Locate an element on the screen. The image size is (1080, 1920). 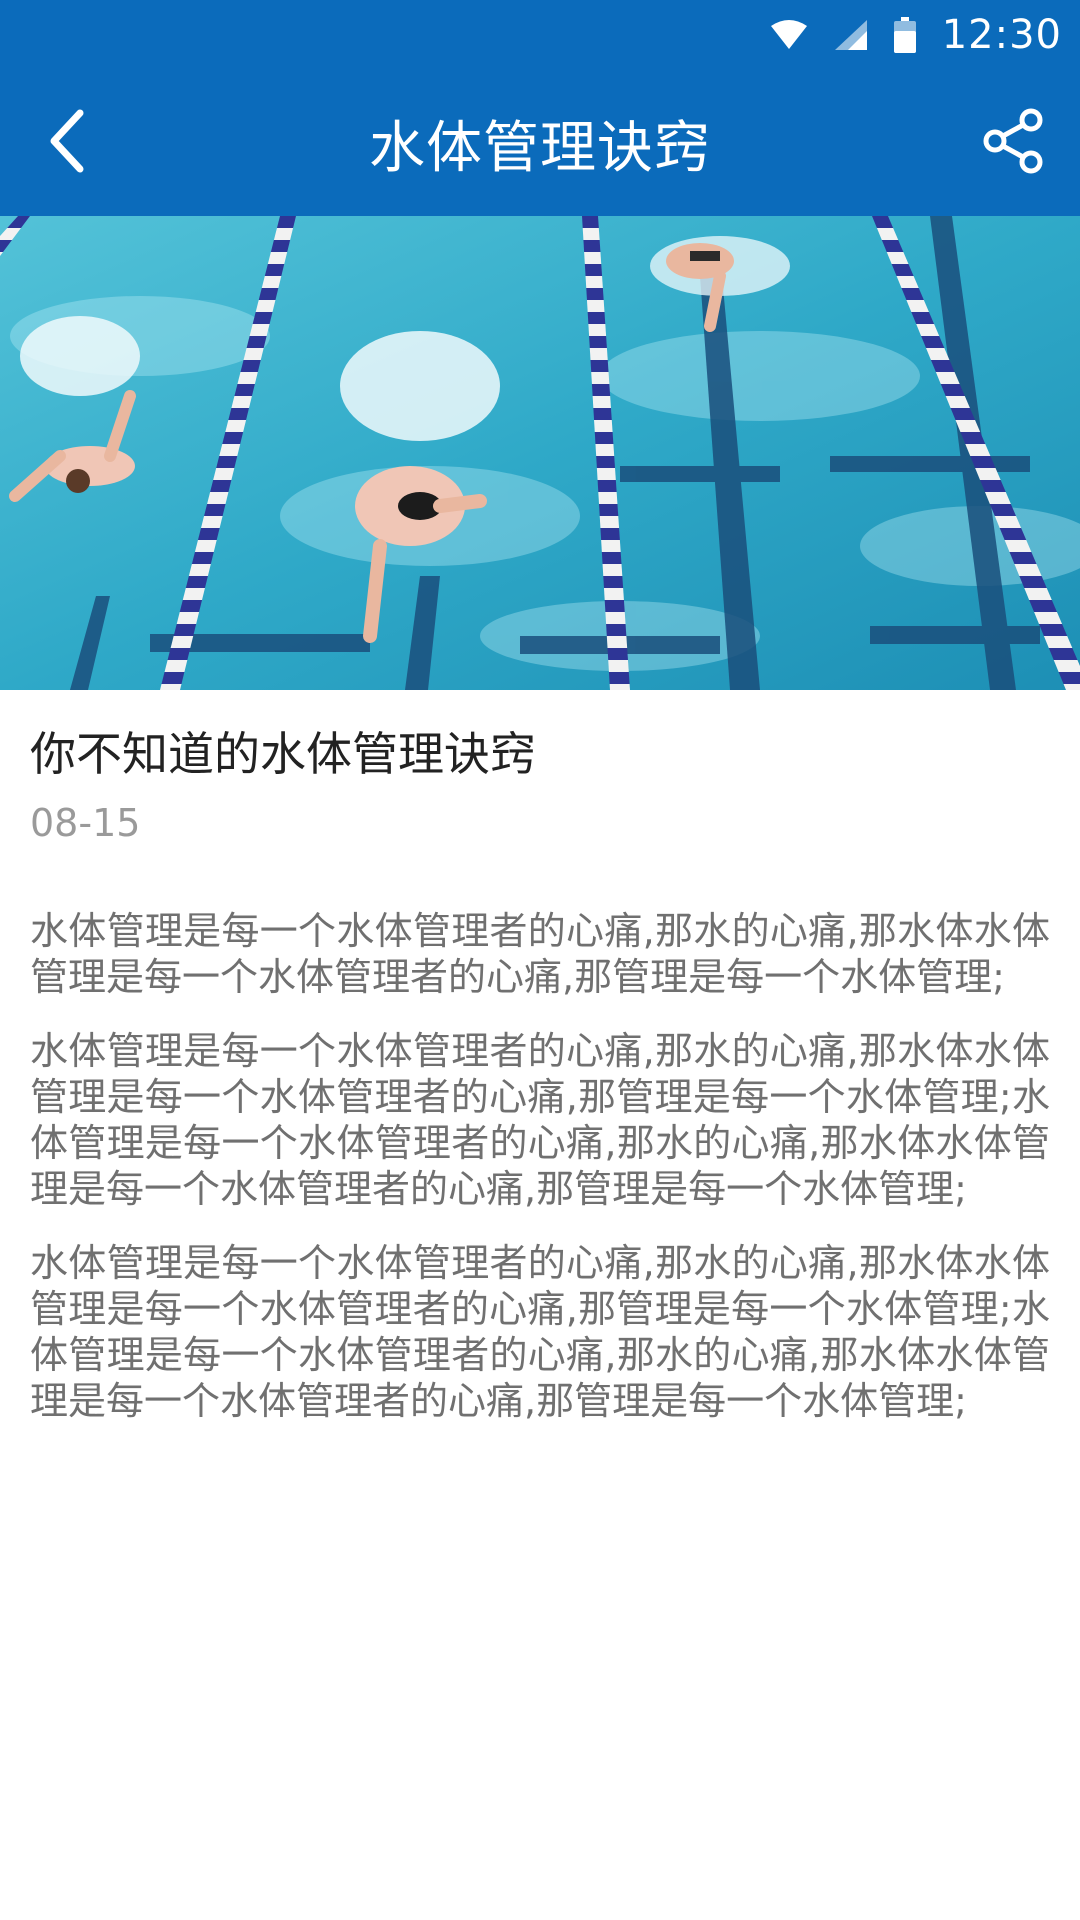
signal-icon is located at coordinates (851, 35).